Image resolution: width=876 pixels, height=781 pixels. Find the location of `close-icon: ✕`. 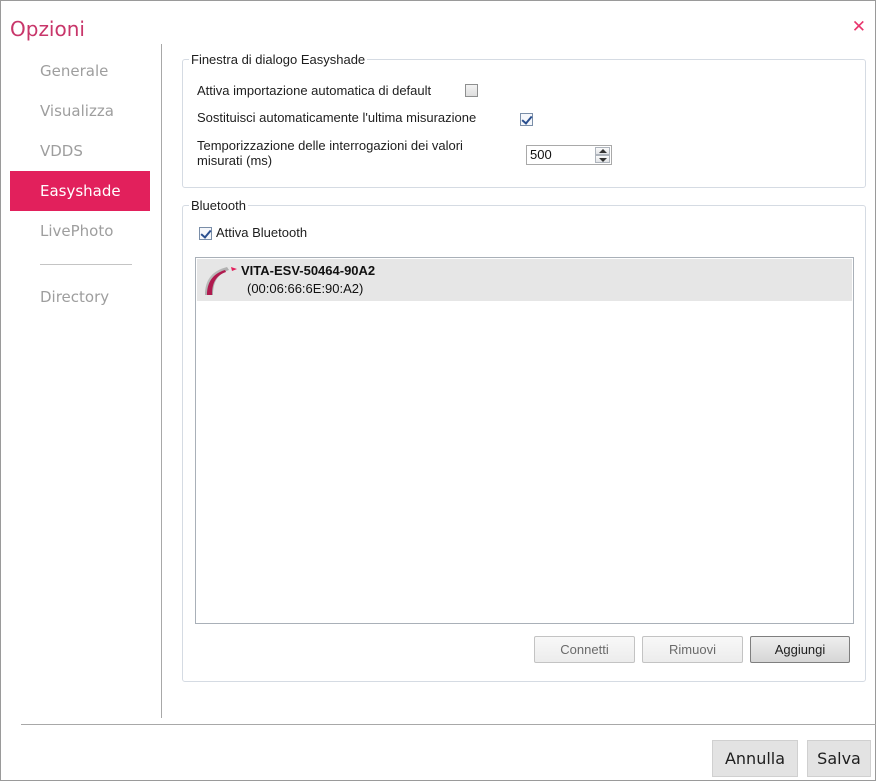

close-icon: ✕ is located at coordinates (859, 27).